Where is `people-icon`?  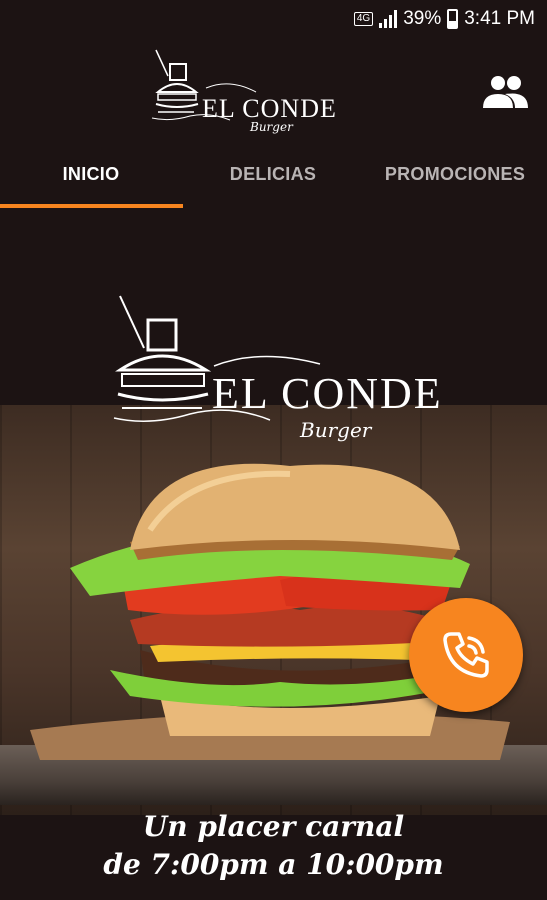 people-icon is located at coordinates (505, 92).